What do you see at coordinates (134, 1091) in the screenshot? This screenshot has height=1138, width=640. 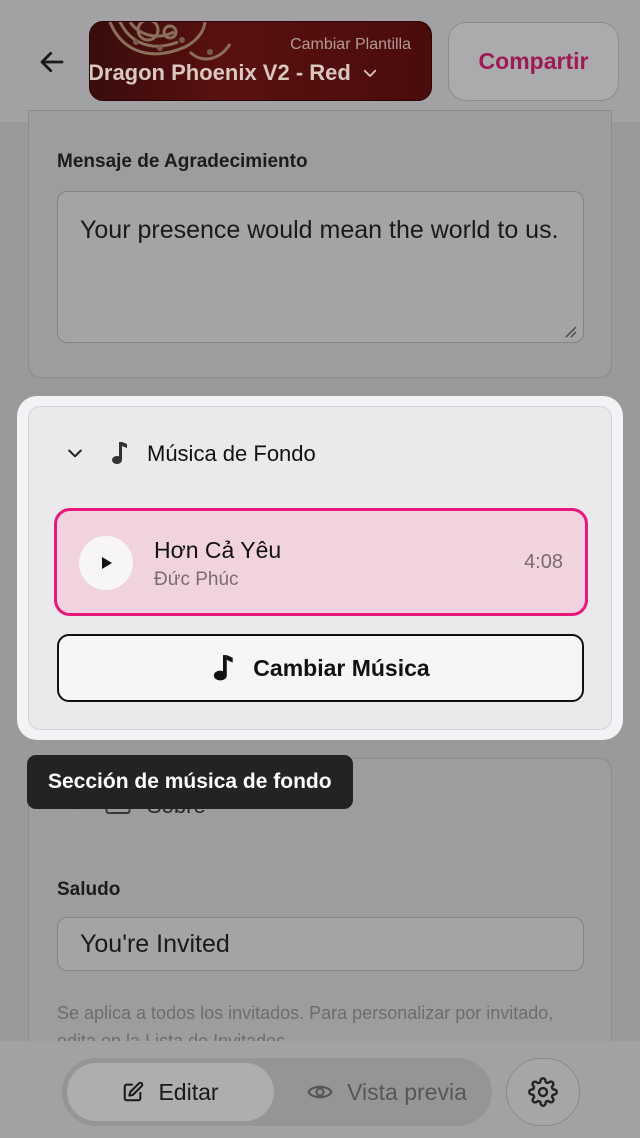 I see `edit-icon` at bounding box center [134, 1091].